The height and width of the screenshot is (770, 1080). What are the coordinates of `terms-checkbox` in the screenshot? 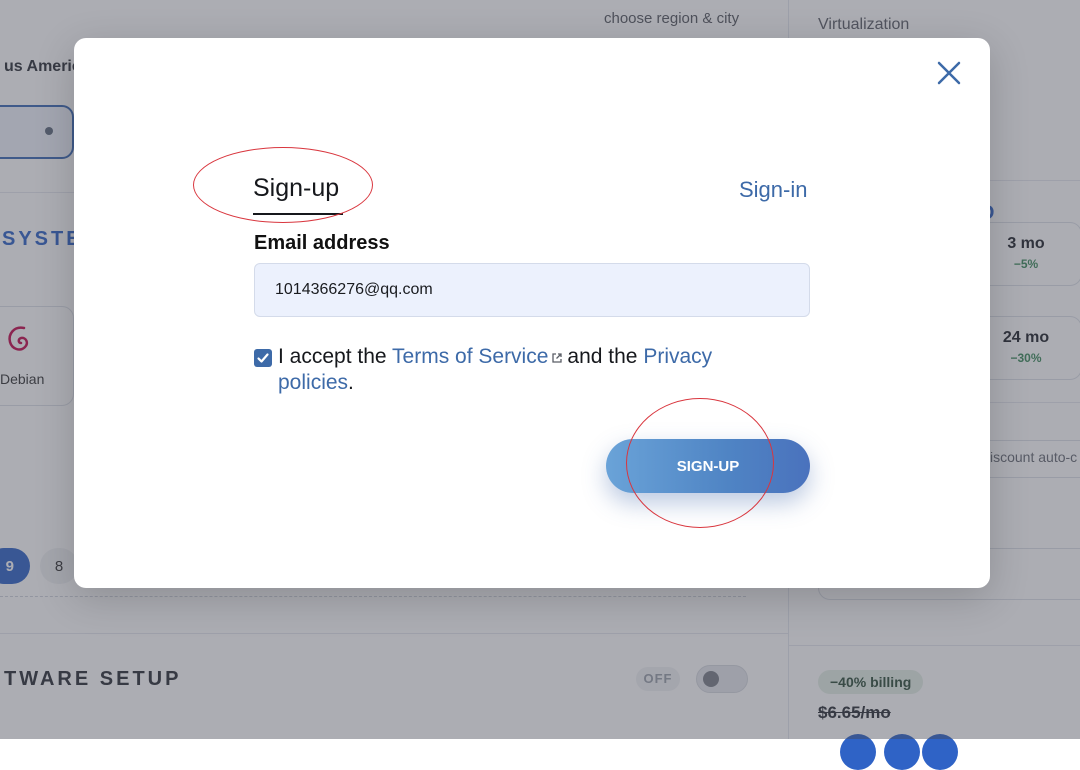 It's located at (263, 358).